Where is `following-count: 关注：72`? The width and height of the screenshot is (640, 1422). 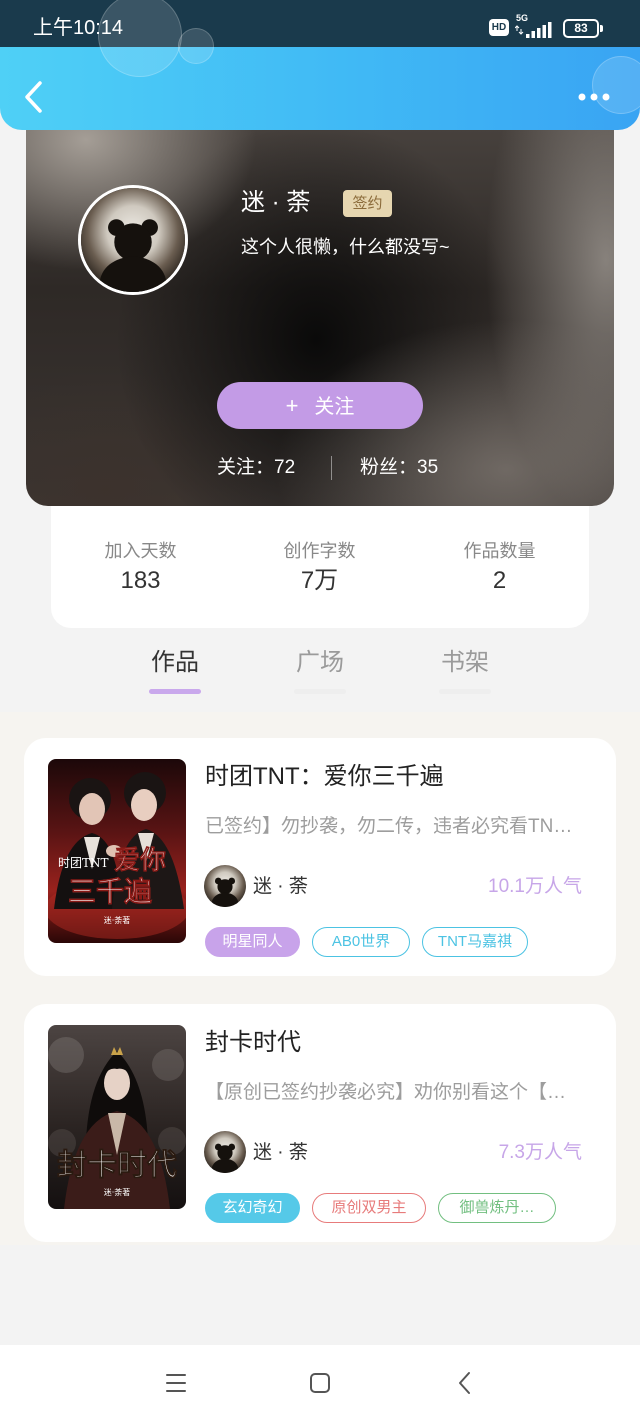 following-count: 关注：72 is located at coordinates (256, 468).